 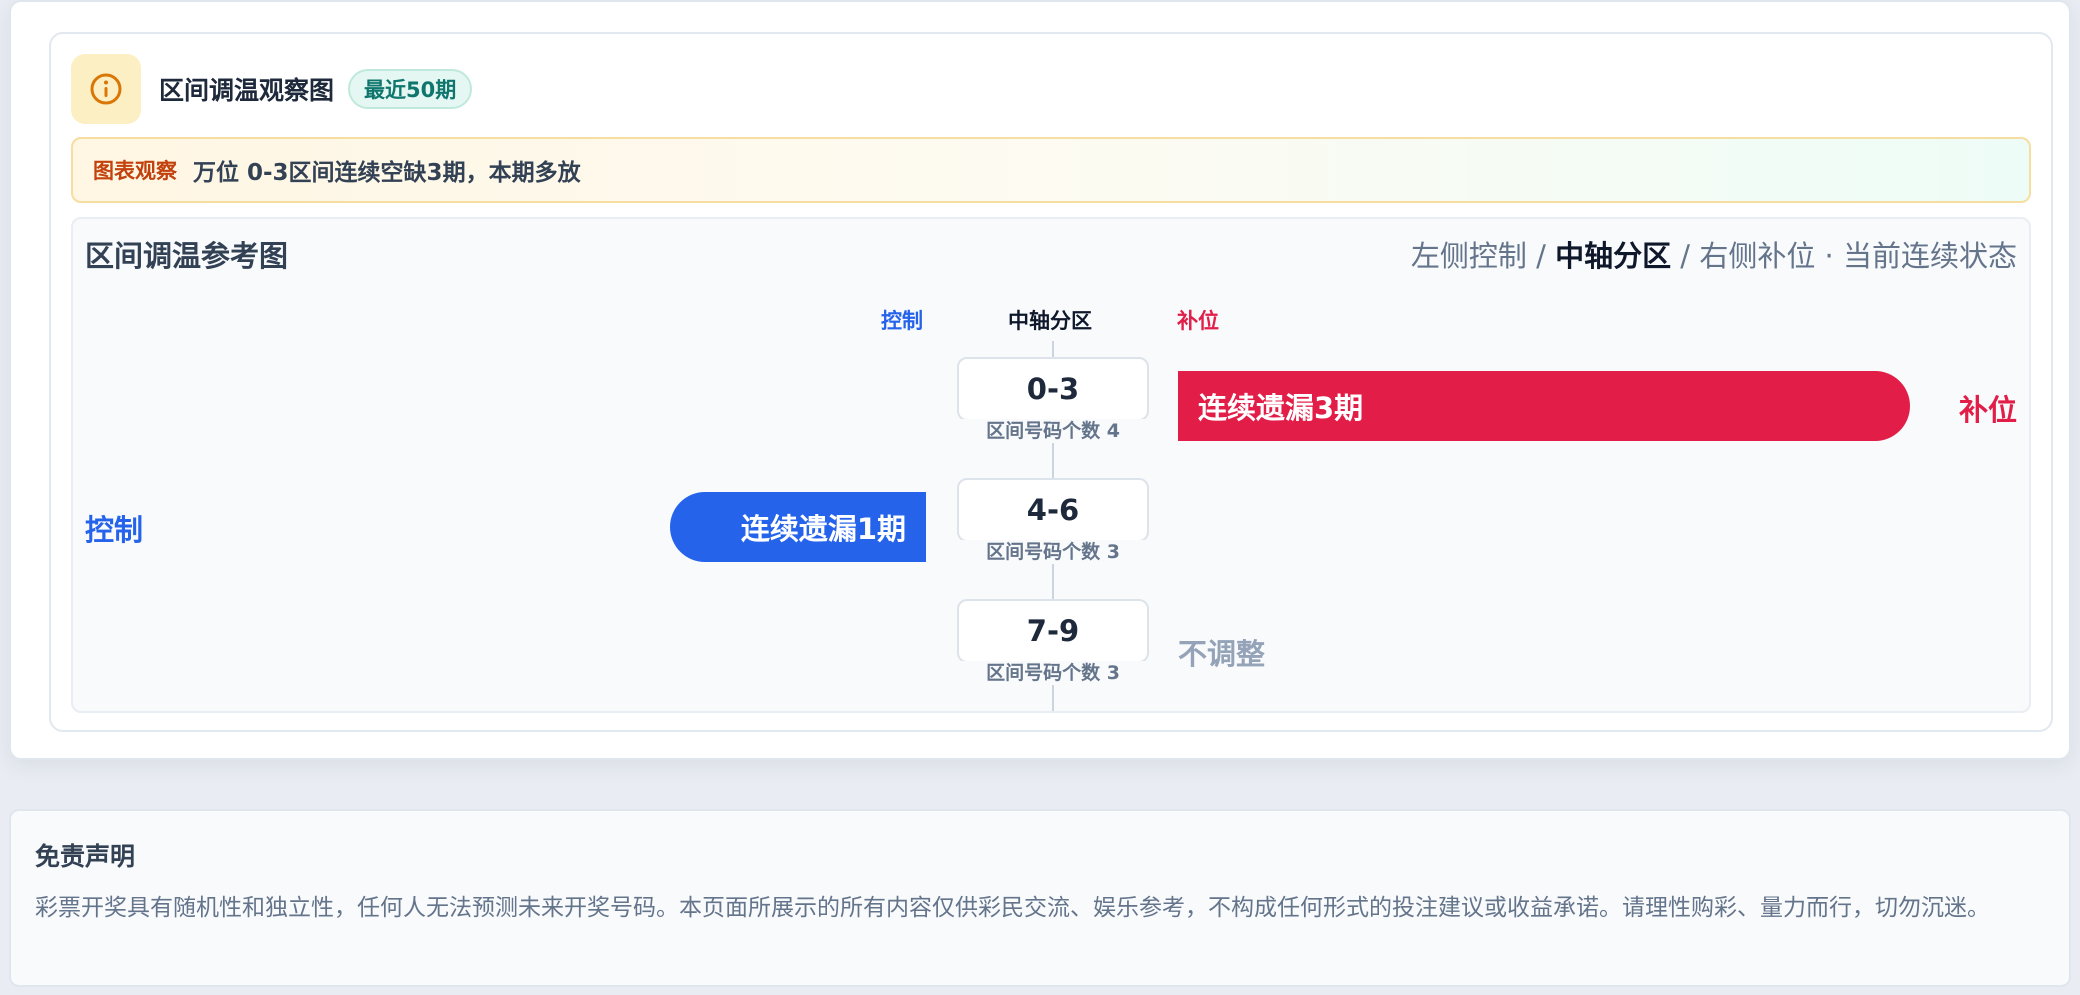 I want to click on control-status-bar: 连续遗漏1期, so click(x=798, y=527).